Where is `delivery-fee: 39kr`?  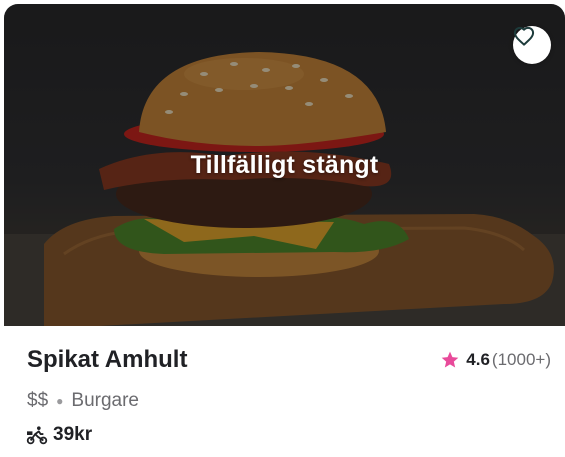
delivery-fee: 39kr is located at coordinates (73, 434).